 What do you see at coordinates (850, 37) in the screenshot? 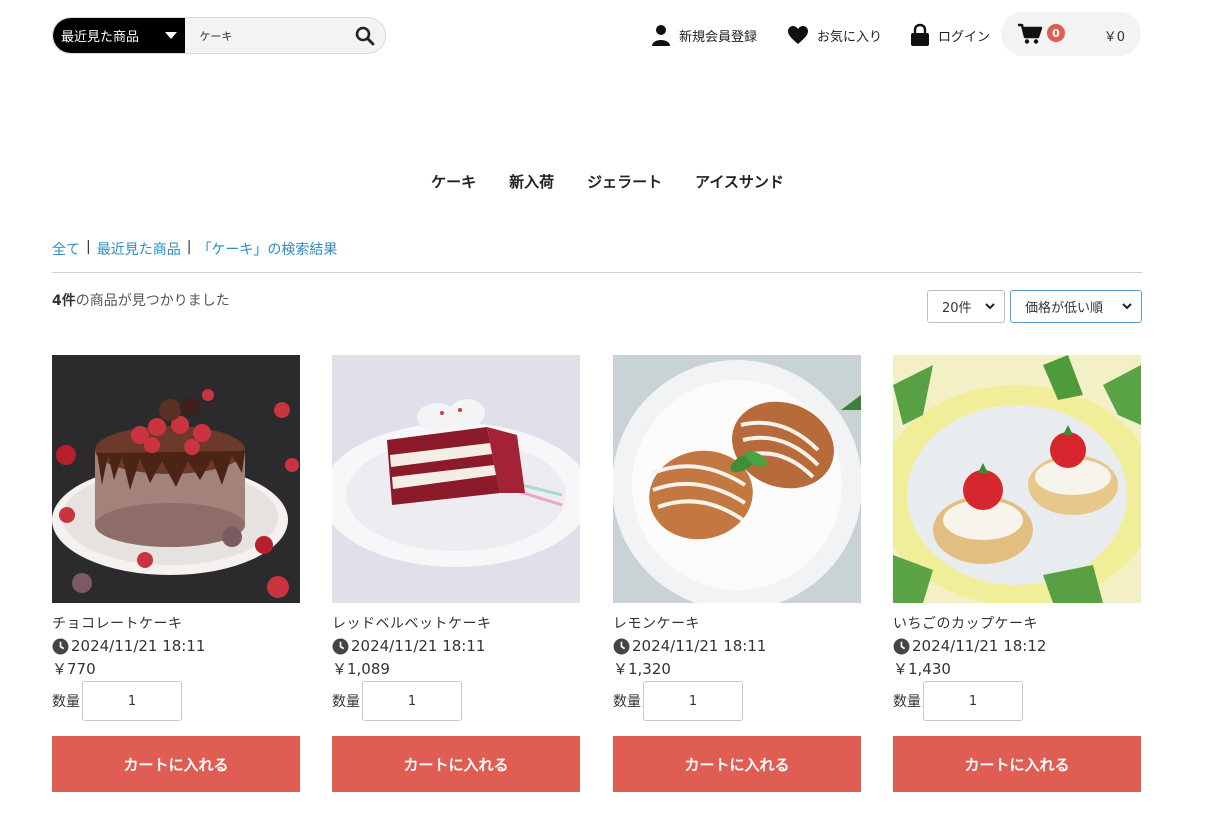
I see `favorites-label: お気に入り` at bounding box center [850, 37].